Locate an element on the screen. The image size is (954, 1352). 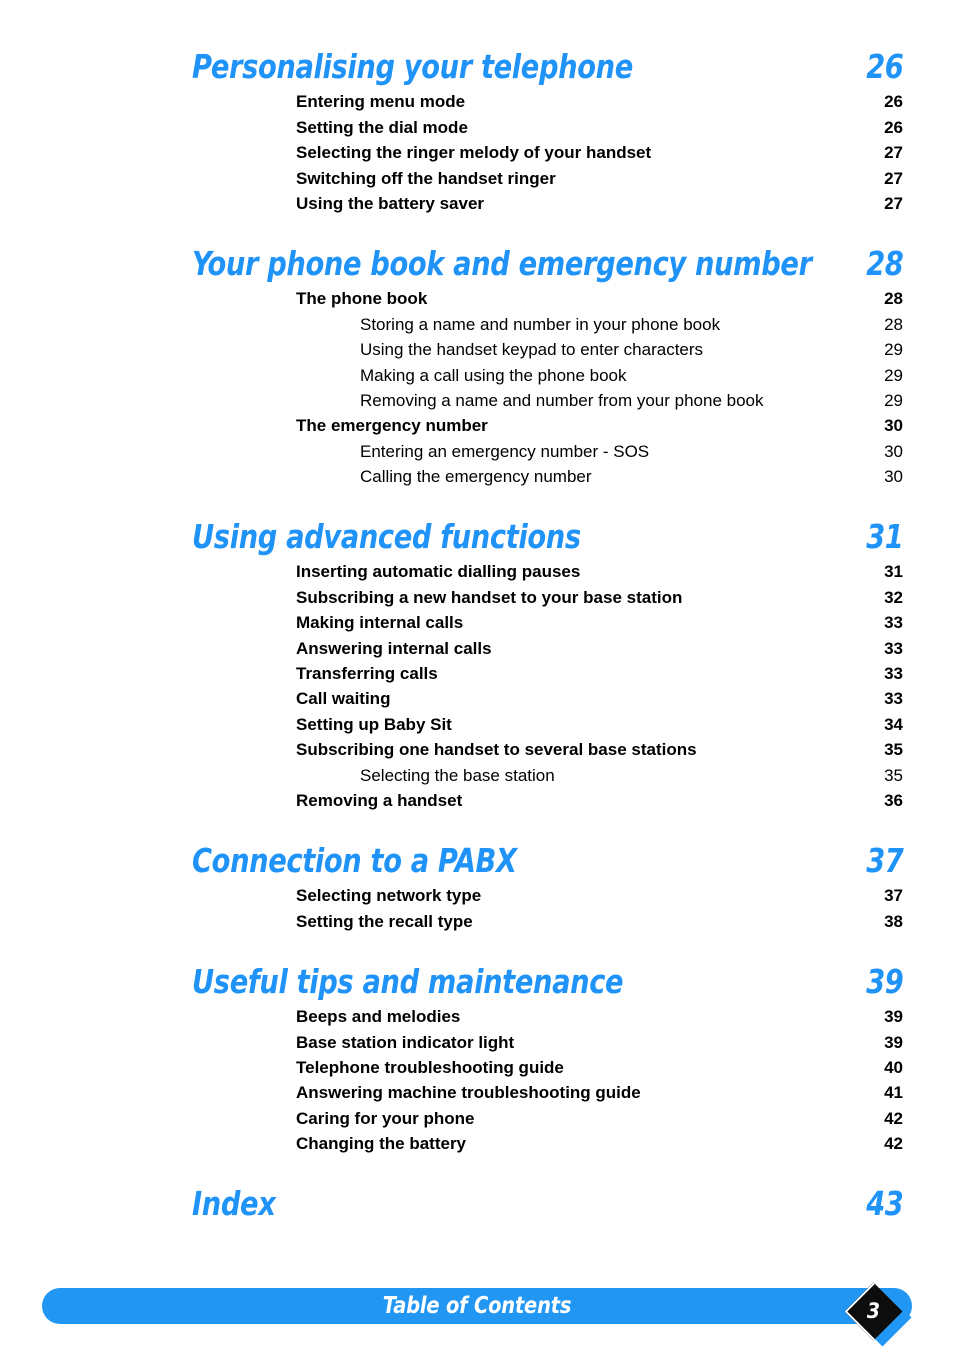
page-footer: Table of Contents 3 is located at coordinates (477, 1317).